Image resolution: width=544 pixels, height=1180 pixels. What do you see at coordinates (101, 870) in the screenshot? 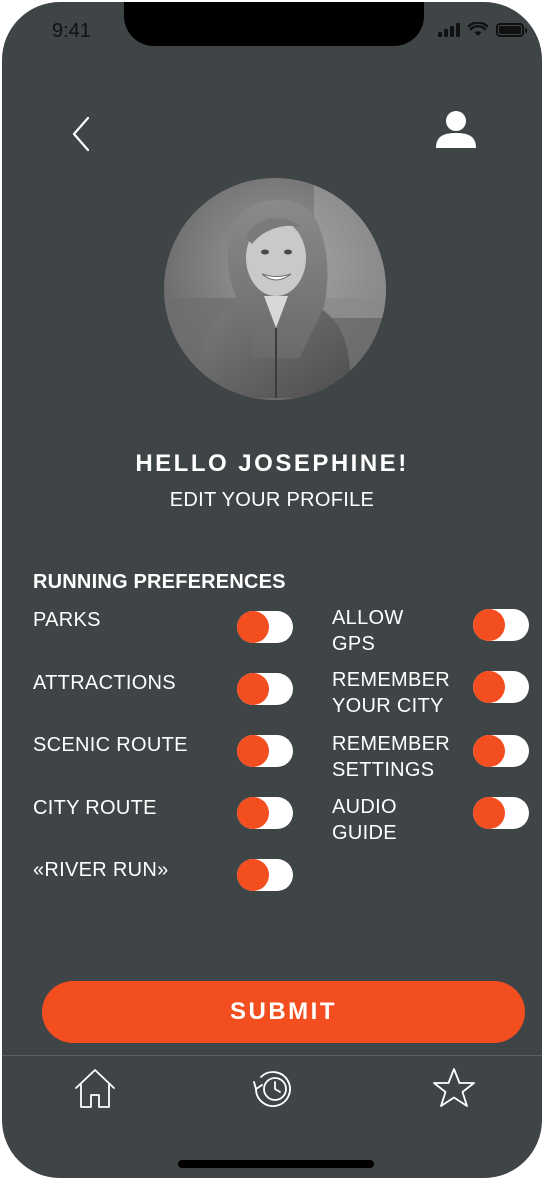
I see `pref-label-river-run: «RIVER RUN»` at bounding box center [101, 870].